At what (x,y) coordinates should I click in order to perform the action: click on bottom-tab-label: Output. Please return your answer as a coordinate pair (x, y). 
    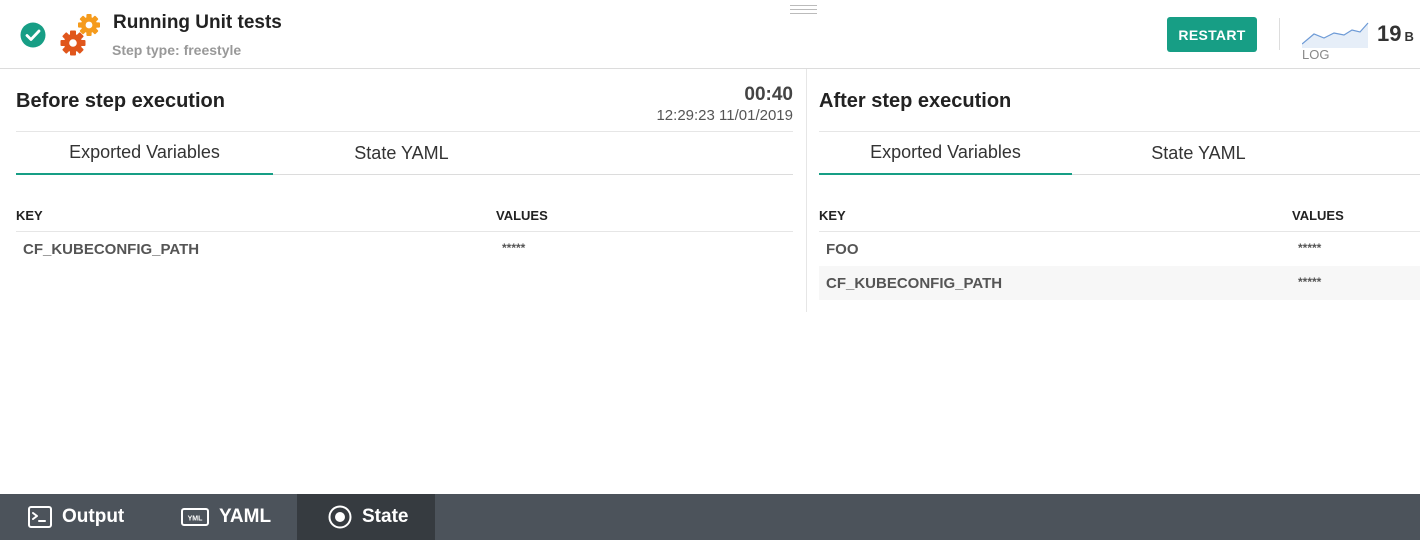
    Looking at the image, I should click on (93, 516).